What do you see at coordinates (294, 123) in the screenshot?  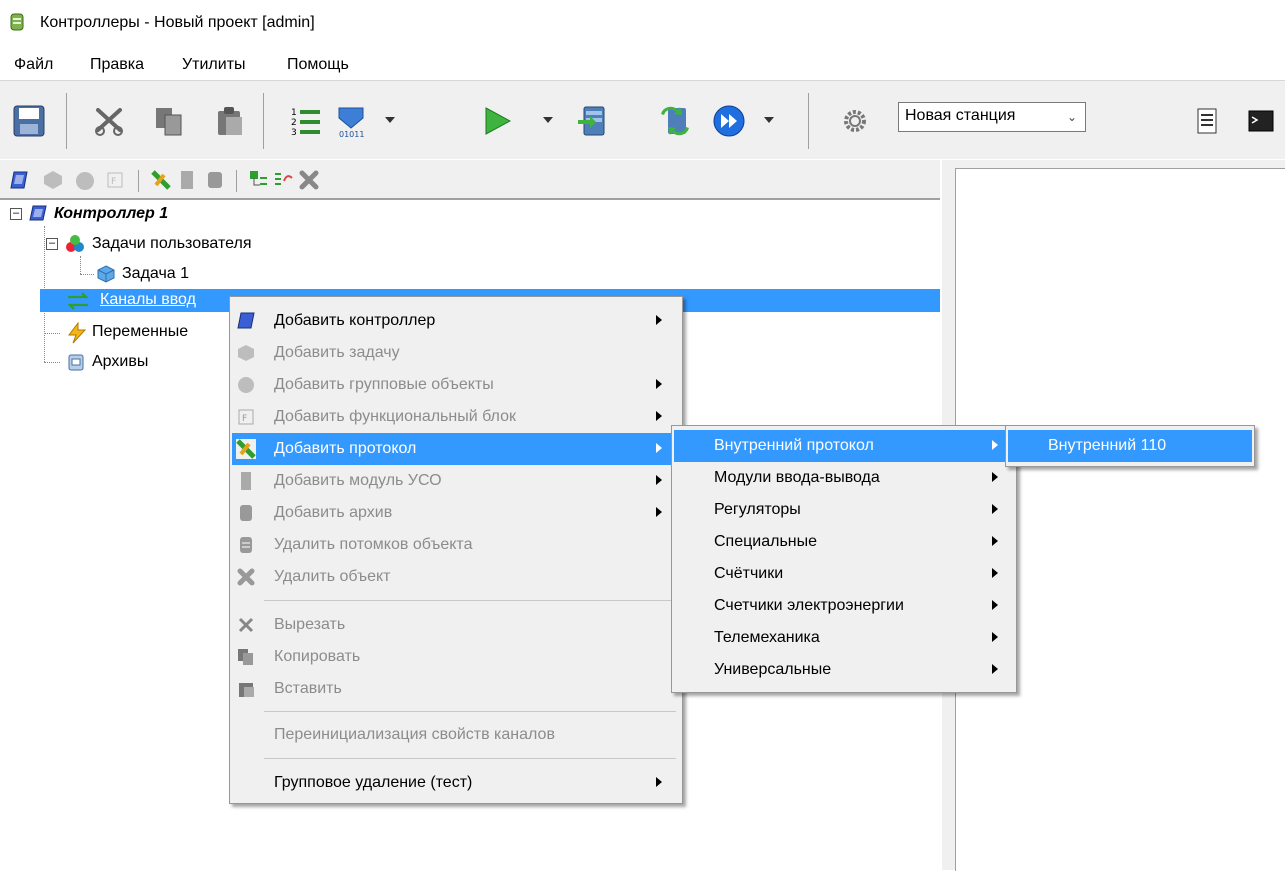 I see `svg-text: 2` at bounding box center [294, 123].